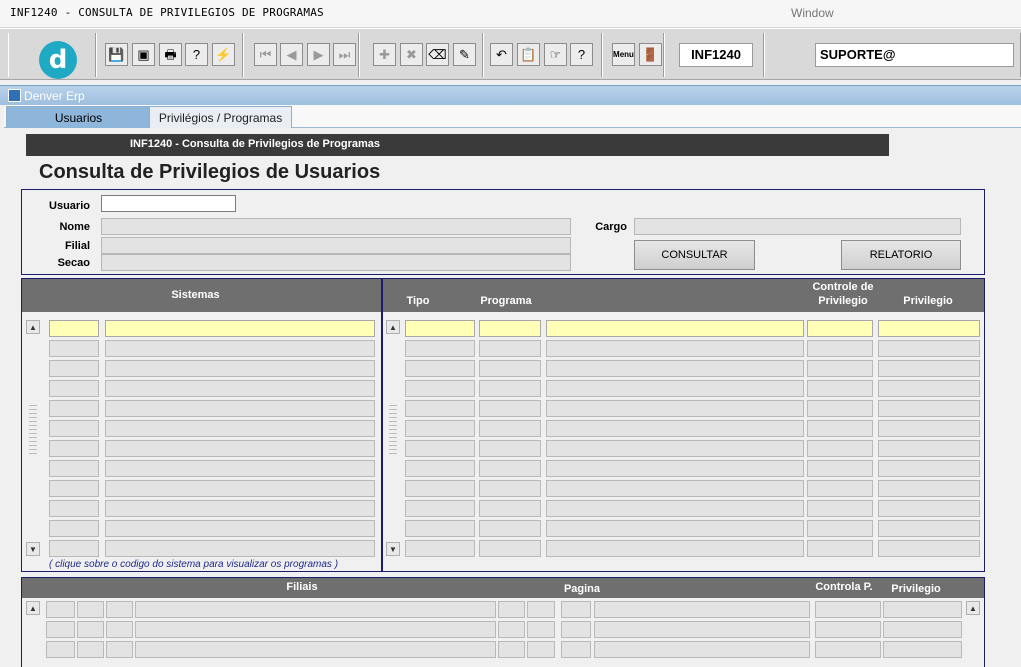 The height and width of the screenshot is (667, 1021). Describe the element at coordinates (143, 54) in the screenshot. I see `window-icon: ▣` at that location.